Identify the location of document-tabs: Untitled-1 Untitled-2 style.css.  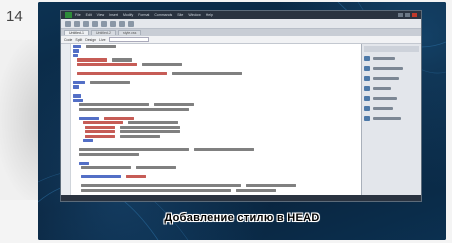
(241, 32).